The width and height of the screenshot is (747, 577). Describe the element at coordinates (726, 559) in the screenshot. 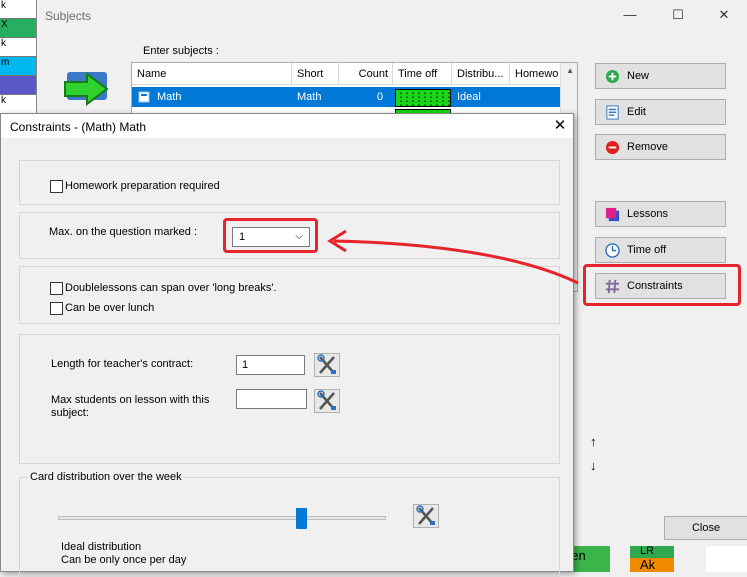

I see `peek-cell-blank` at that location.